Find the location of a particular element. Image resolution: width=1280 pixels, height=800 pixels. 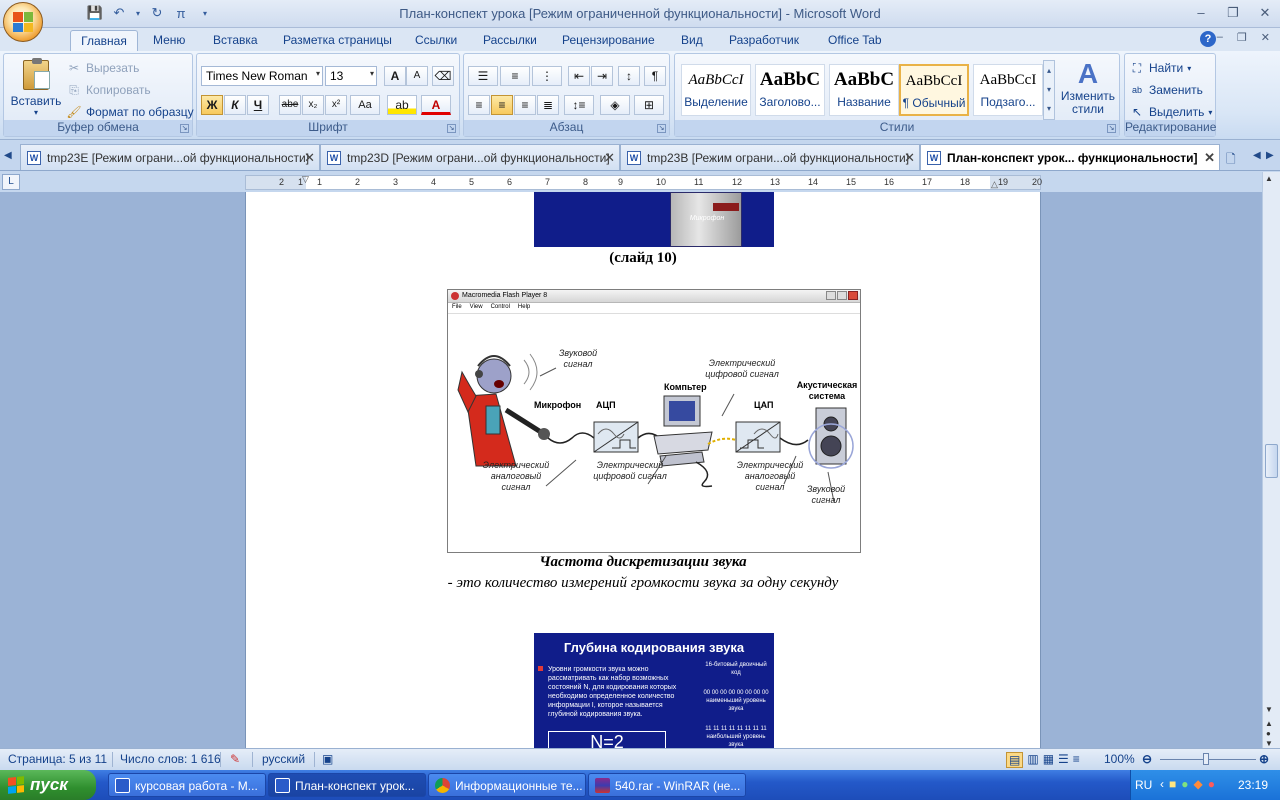

tabs-prev-icon: ◀ is located at coordinates (1257, 155).